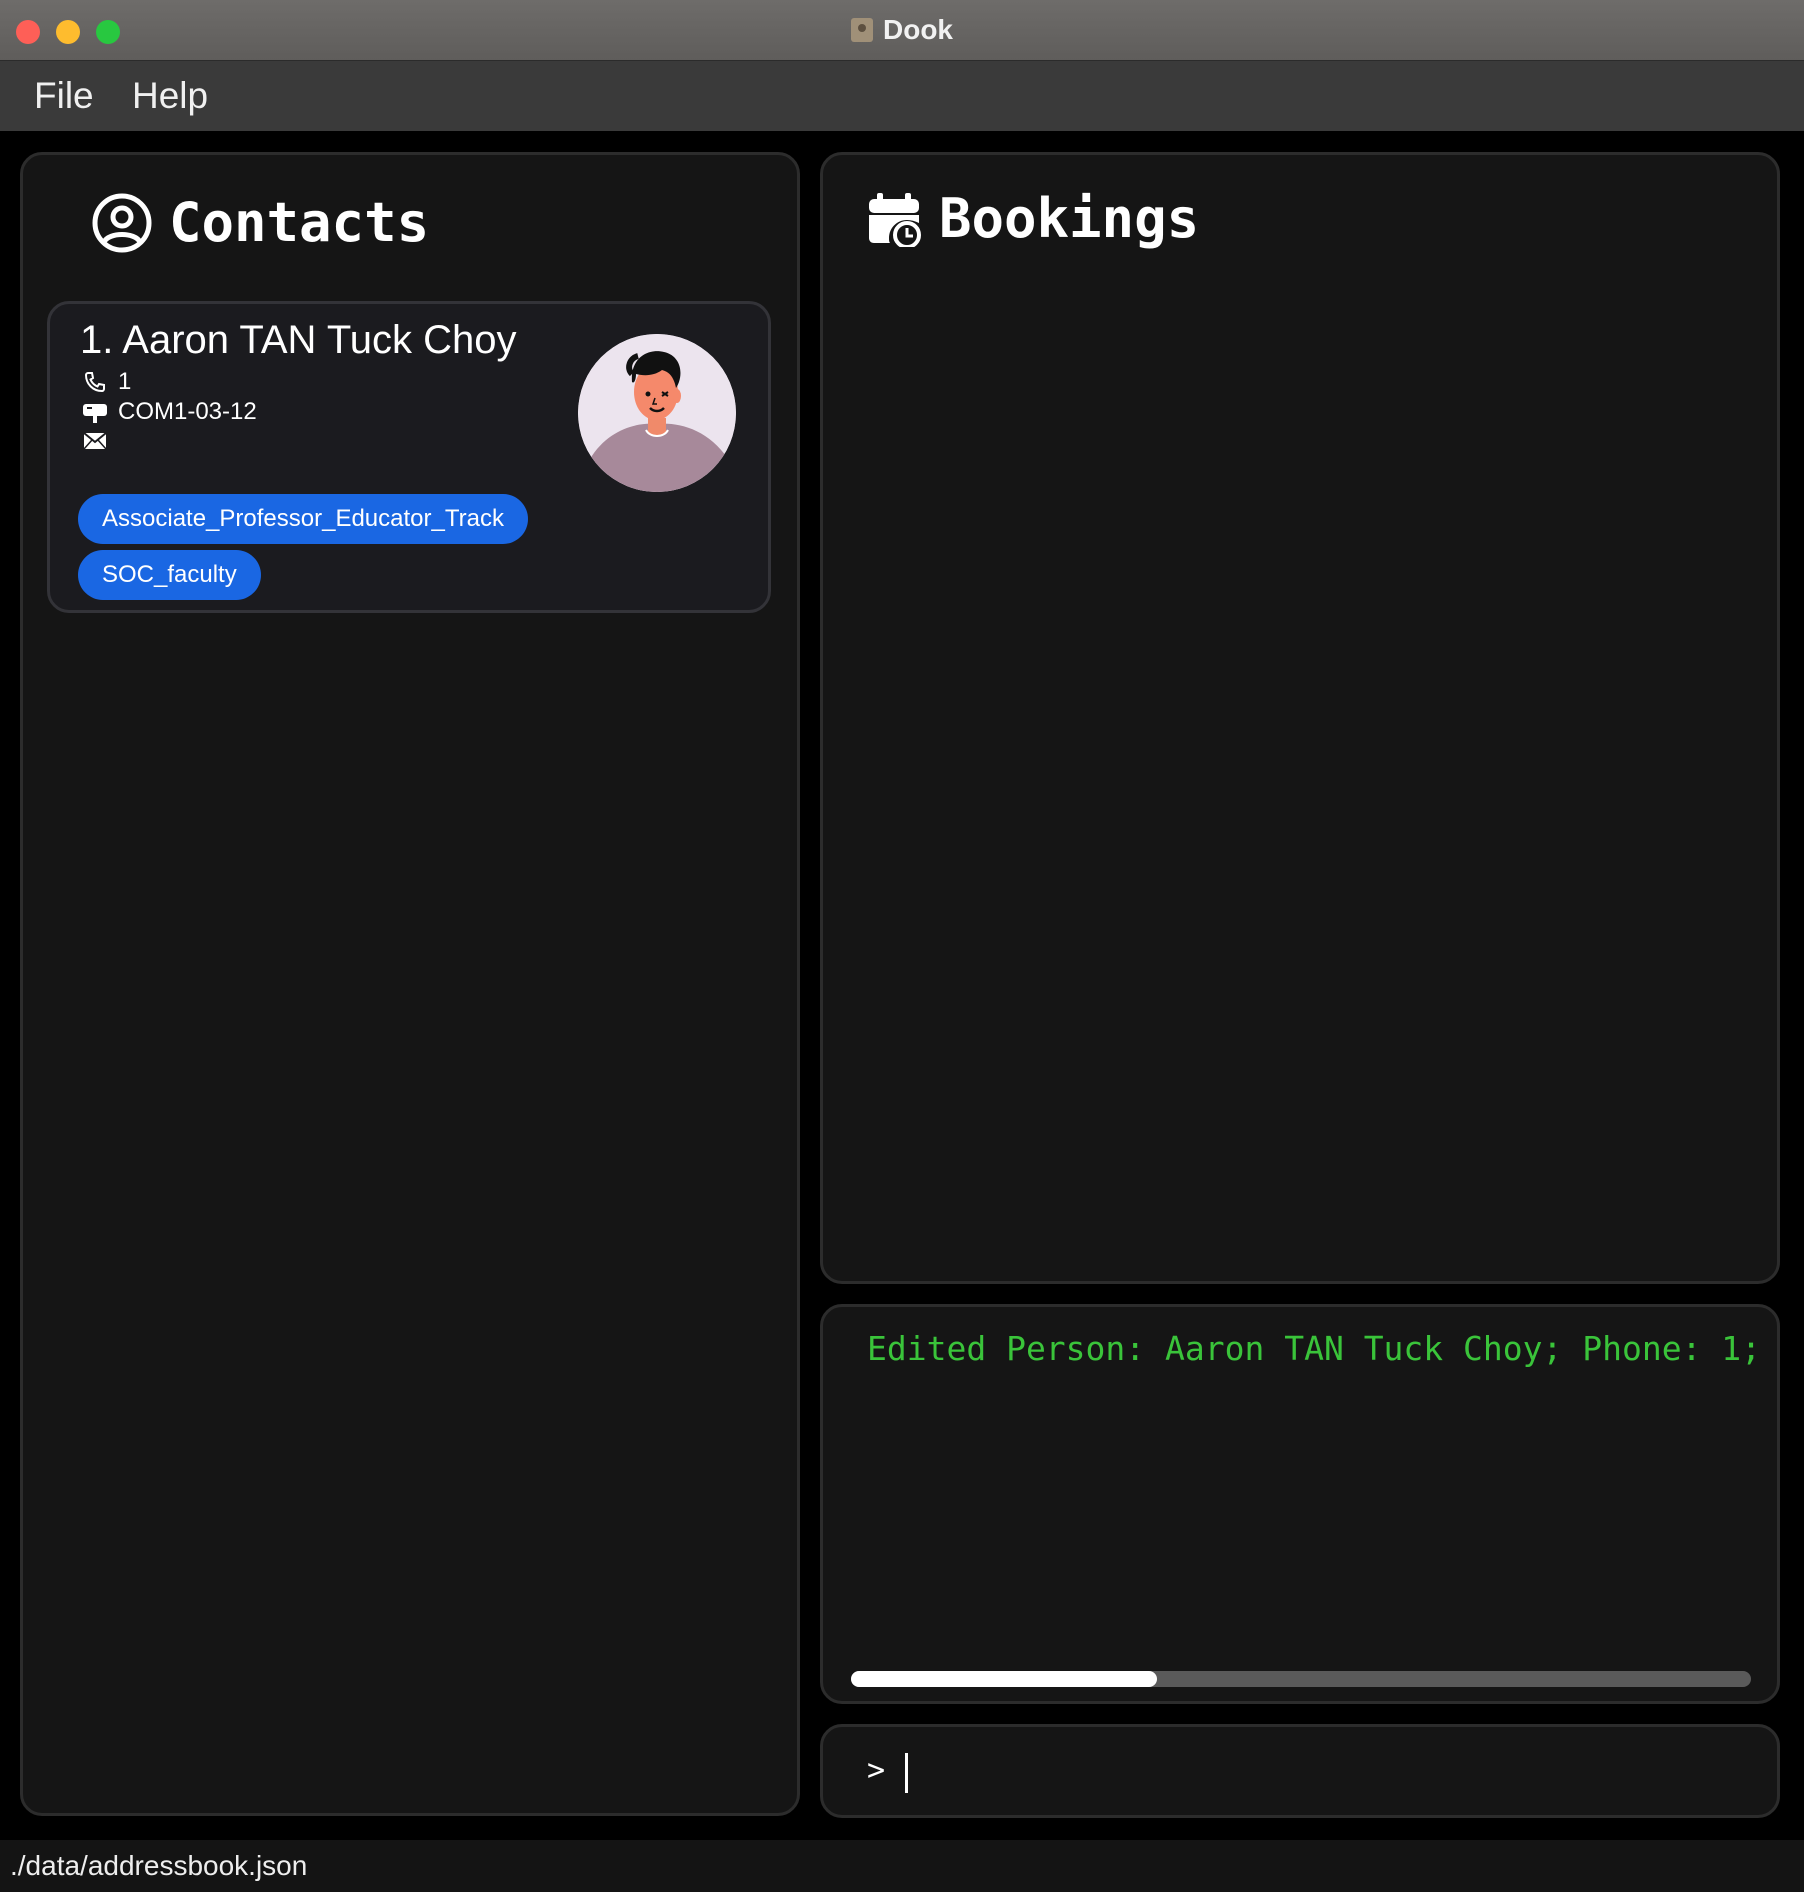  Describe the element at coordinates (1301, 1679) in the screenshot. I see `horizontal-scrollbar` at that location.